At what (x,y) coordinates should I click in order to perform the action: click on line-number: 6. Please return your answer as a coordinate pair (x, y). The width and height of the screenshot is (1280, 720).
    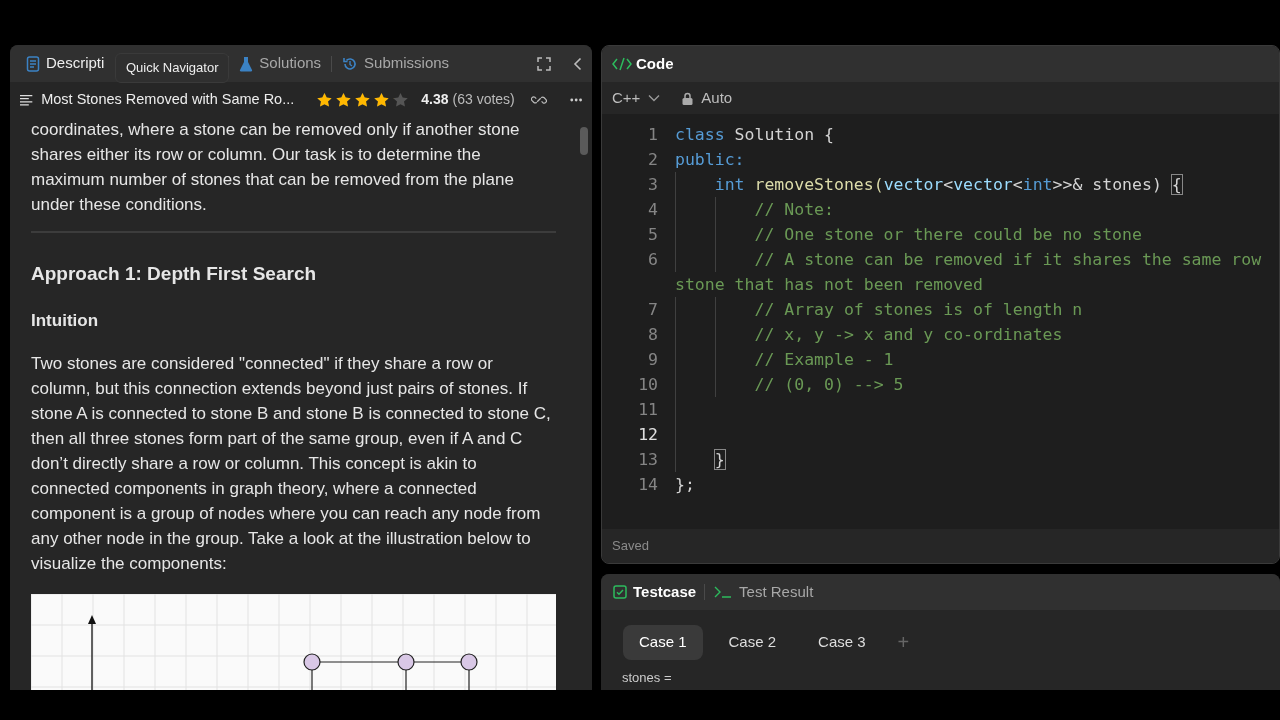
    Looking at the image, I should click on (652, 260).